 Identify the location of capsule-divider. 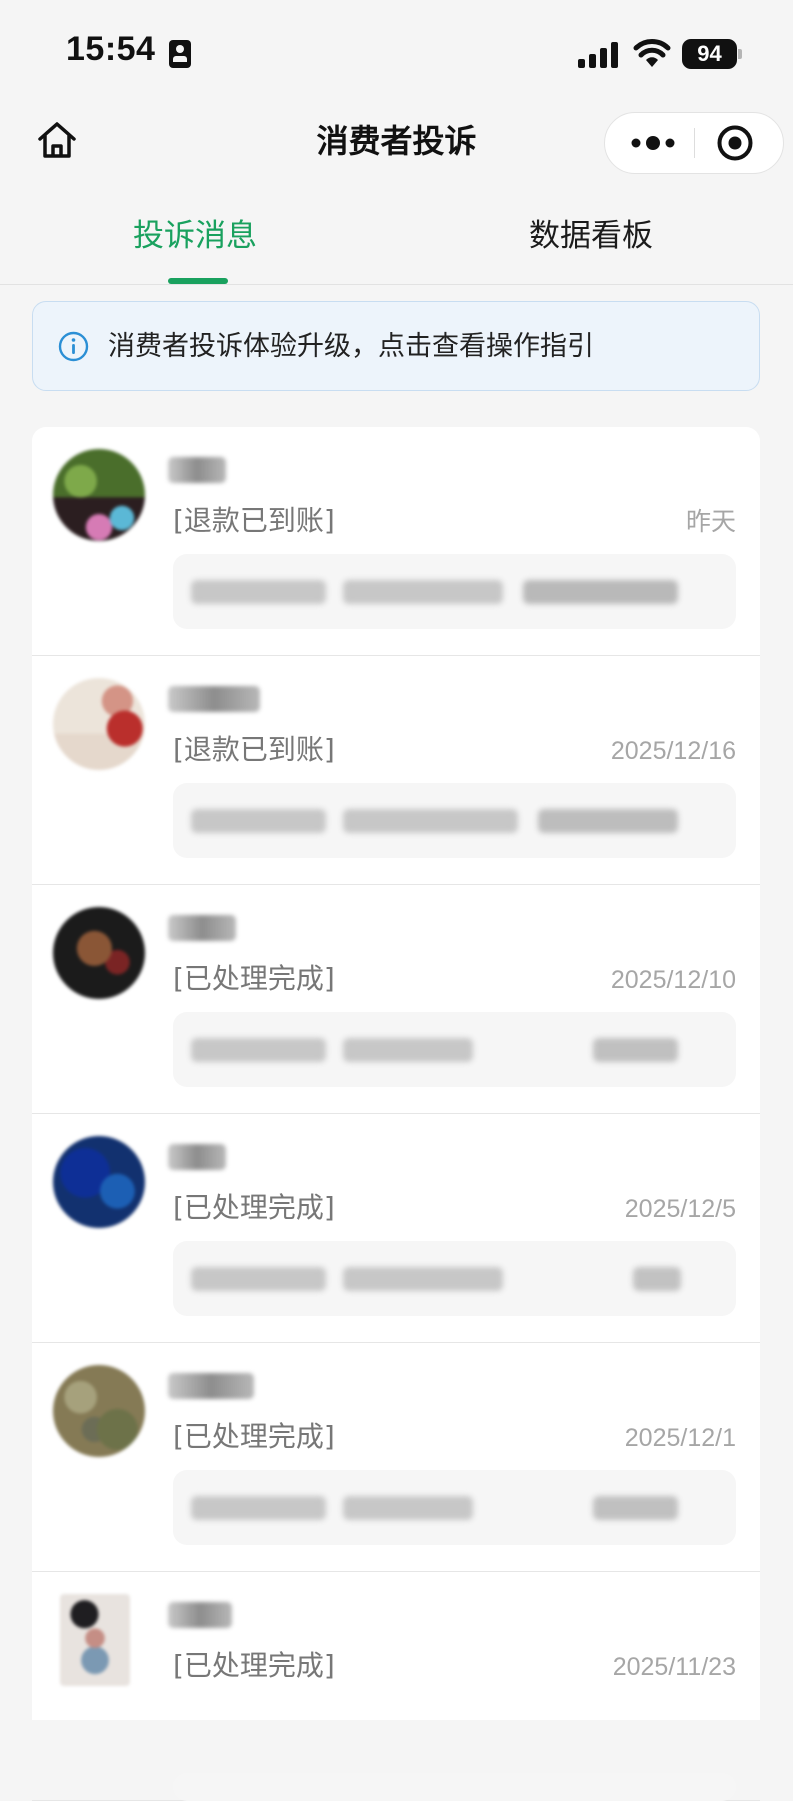
(694, 143).